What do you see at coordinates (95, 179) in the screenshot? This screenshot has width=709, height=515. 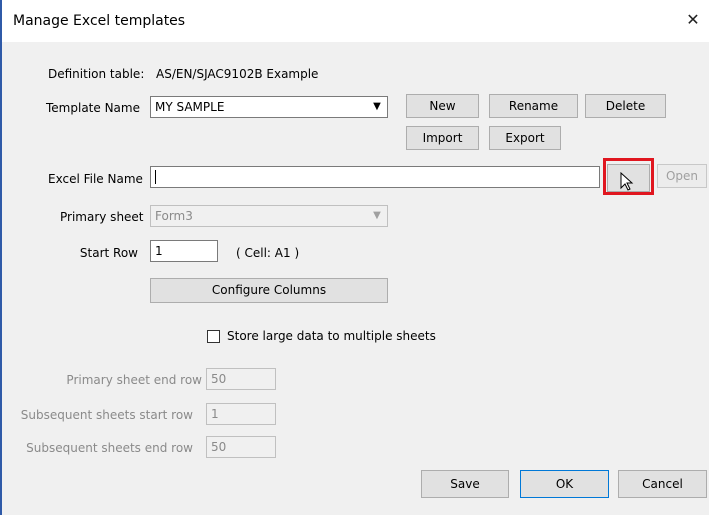 I see `excel-file-name-label: Excel File Name` at bounding box center [95, 179].